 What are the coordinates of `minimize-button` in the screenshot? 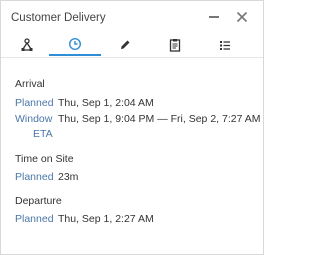 It's located at (214, 17).